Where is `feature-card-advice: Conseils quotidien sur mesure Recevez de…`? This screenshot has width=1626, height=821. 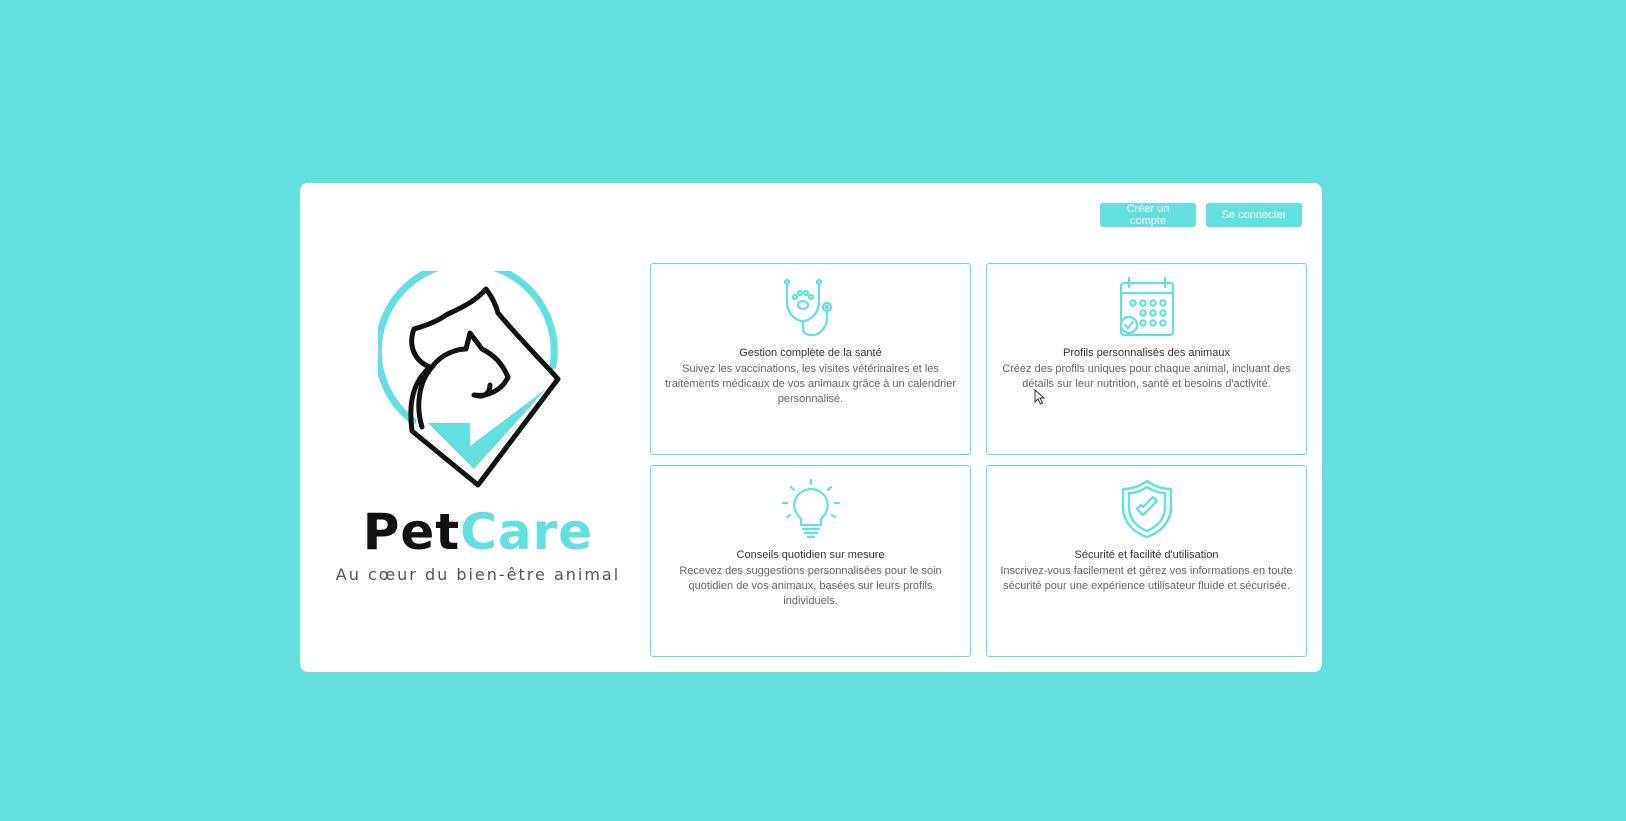
feature-card-advice: Conseils quotidien sur mesure Recevez de… is located at coordinates (810, 561).